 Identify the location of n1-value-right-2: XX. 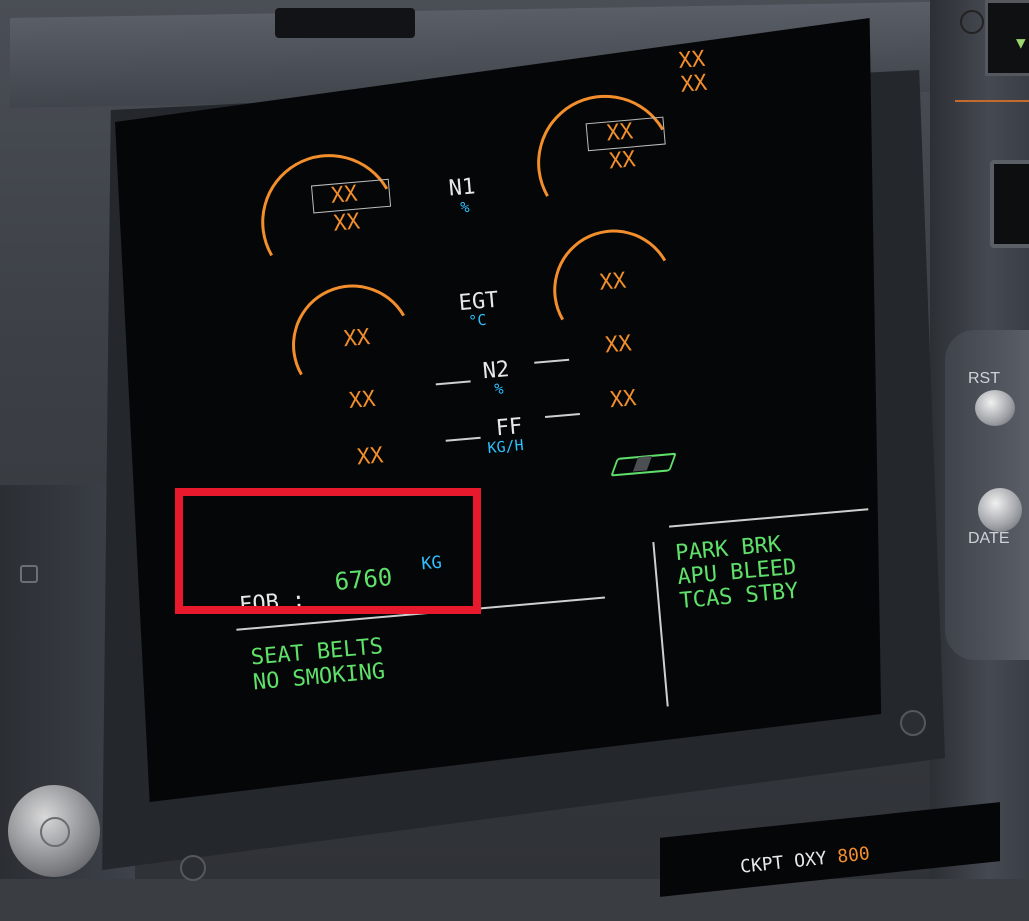
(622, 161).